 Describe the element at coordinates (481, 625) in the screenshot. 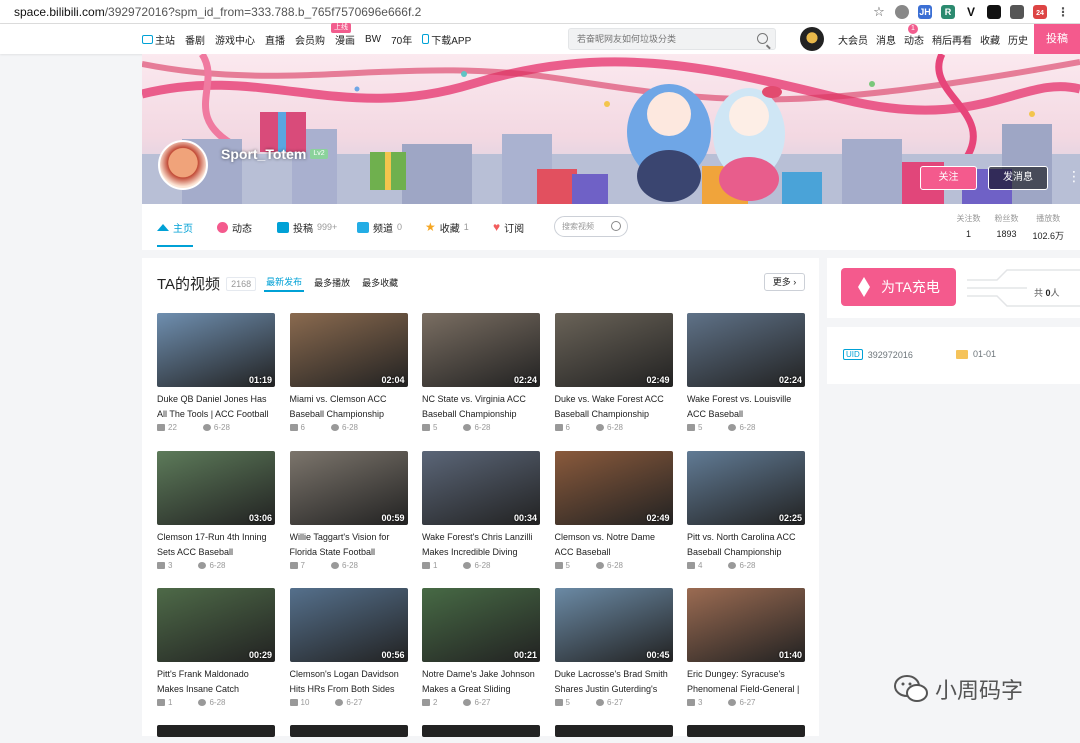

I see `video-thumbnail: 00:21` at that location.